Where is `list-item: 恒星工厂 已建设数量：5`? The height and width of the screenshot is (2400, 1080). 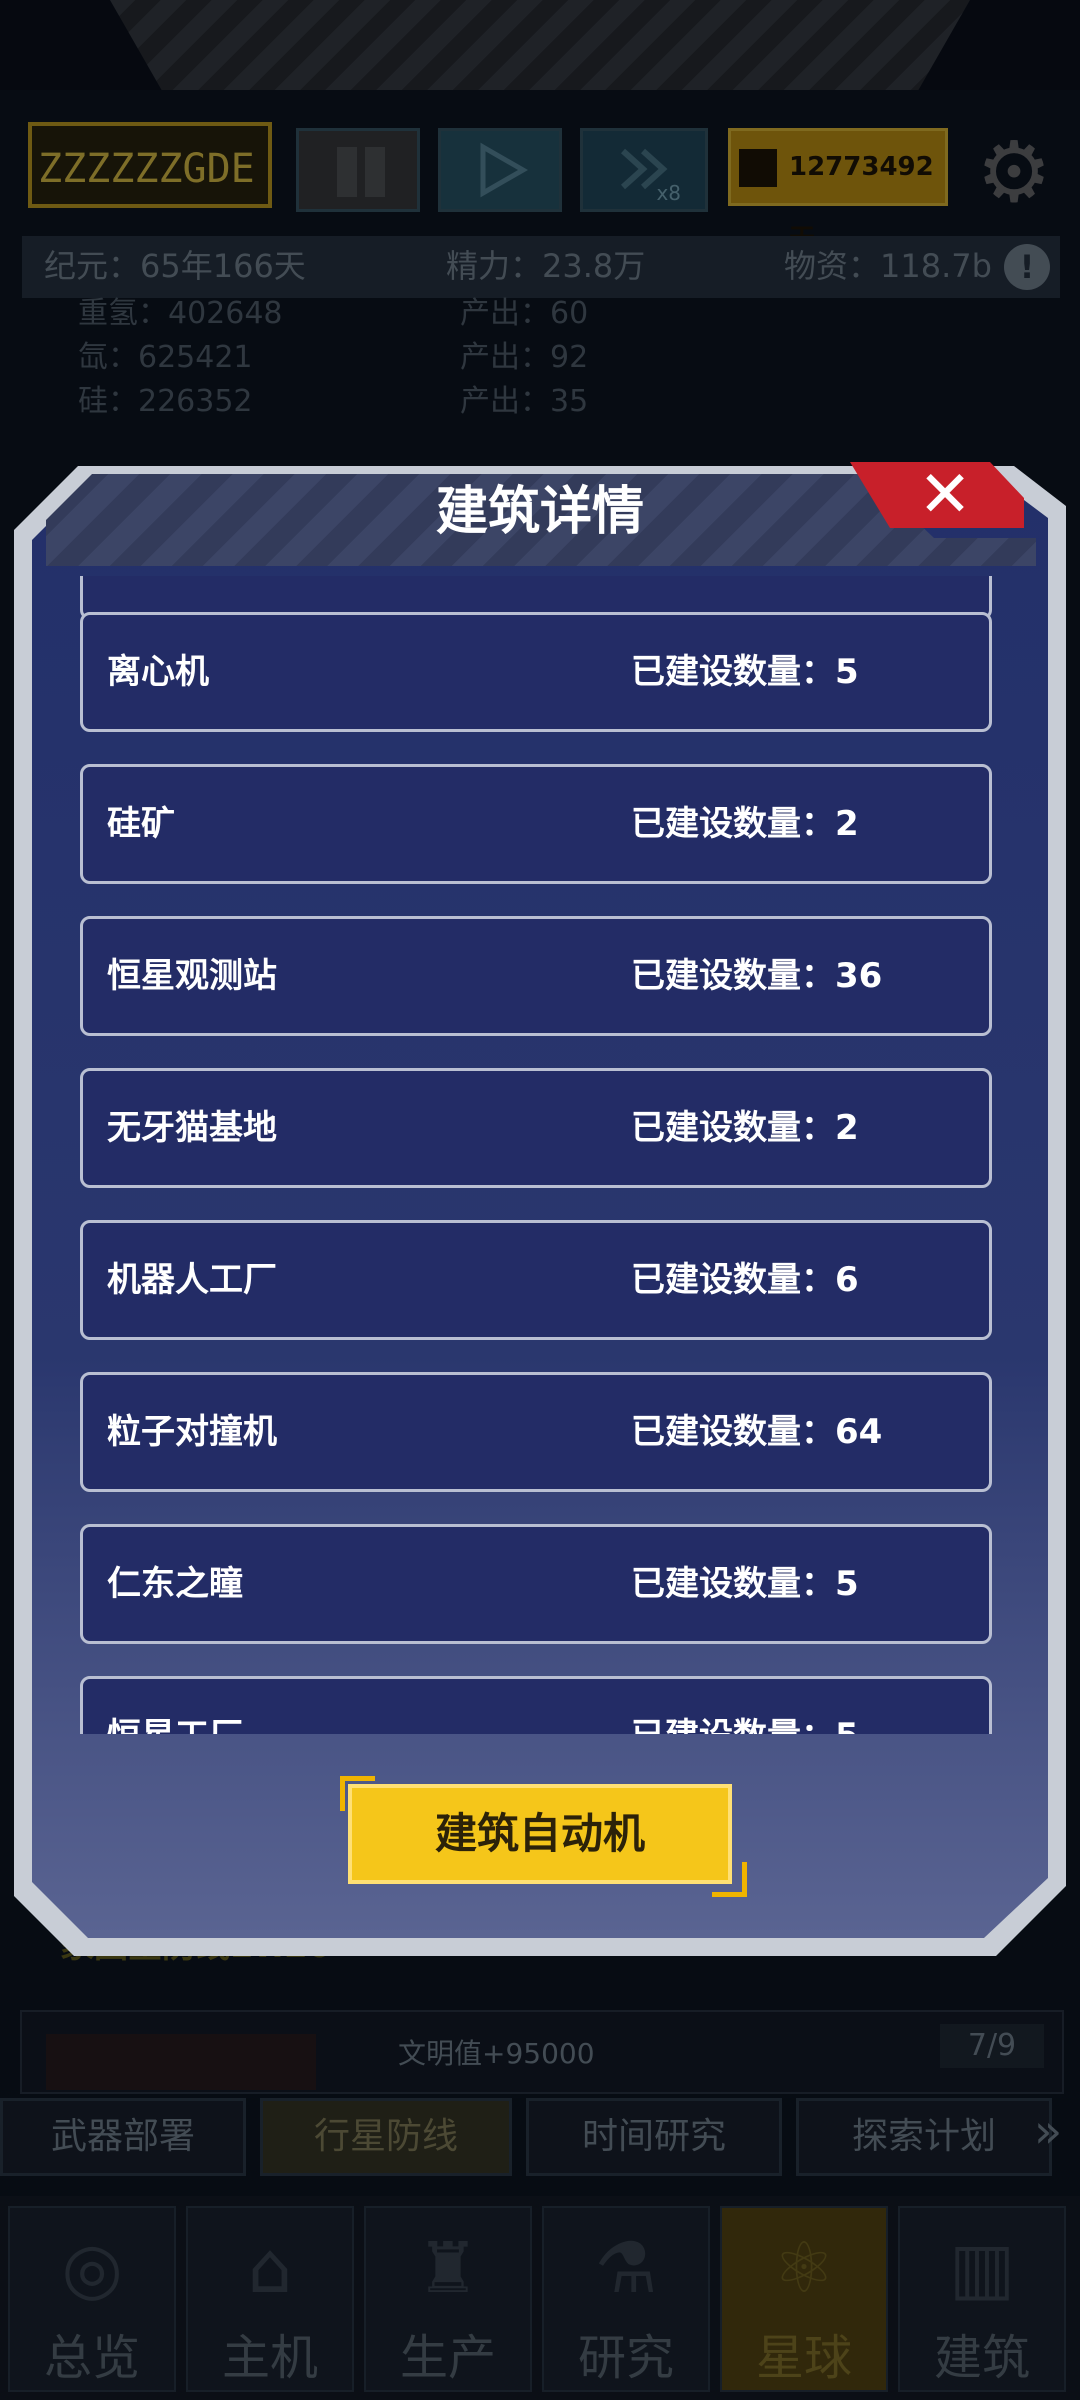 list-item: 恒星工厂 已建设数量：5 is located at coordinates (536, 1705).